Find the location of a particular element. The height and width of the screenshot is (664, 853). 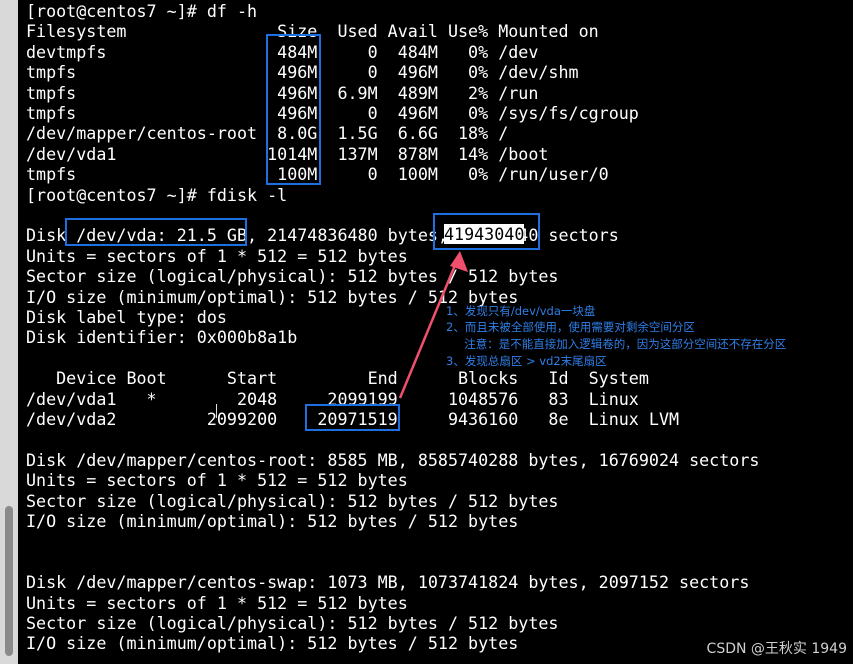

scrollbar-thumb is located at coordinates (9, 581).